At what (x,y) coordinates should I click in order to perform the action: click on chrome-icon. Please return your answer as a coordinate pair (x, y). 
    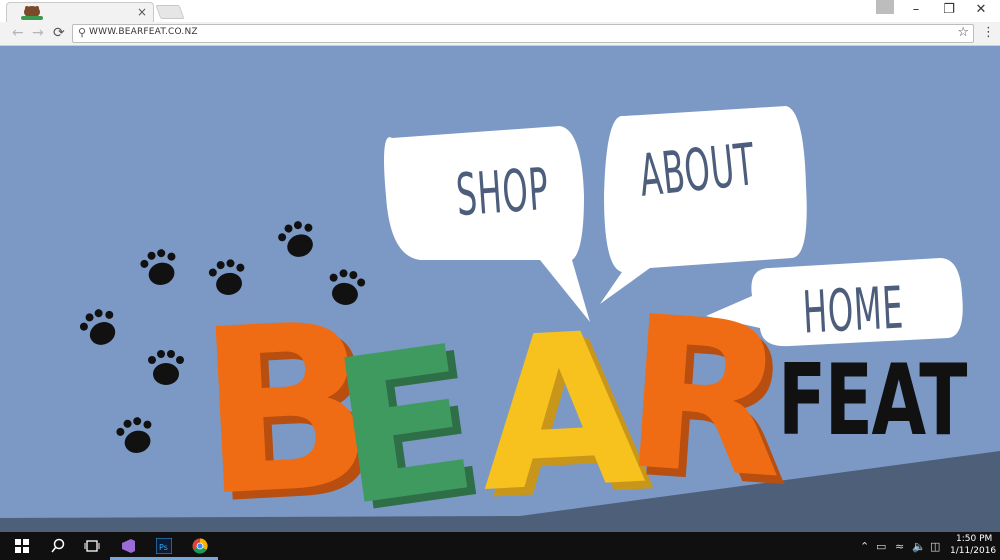
    Looking at the image, I should click on (200, 546).